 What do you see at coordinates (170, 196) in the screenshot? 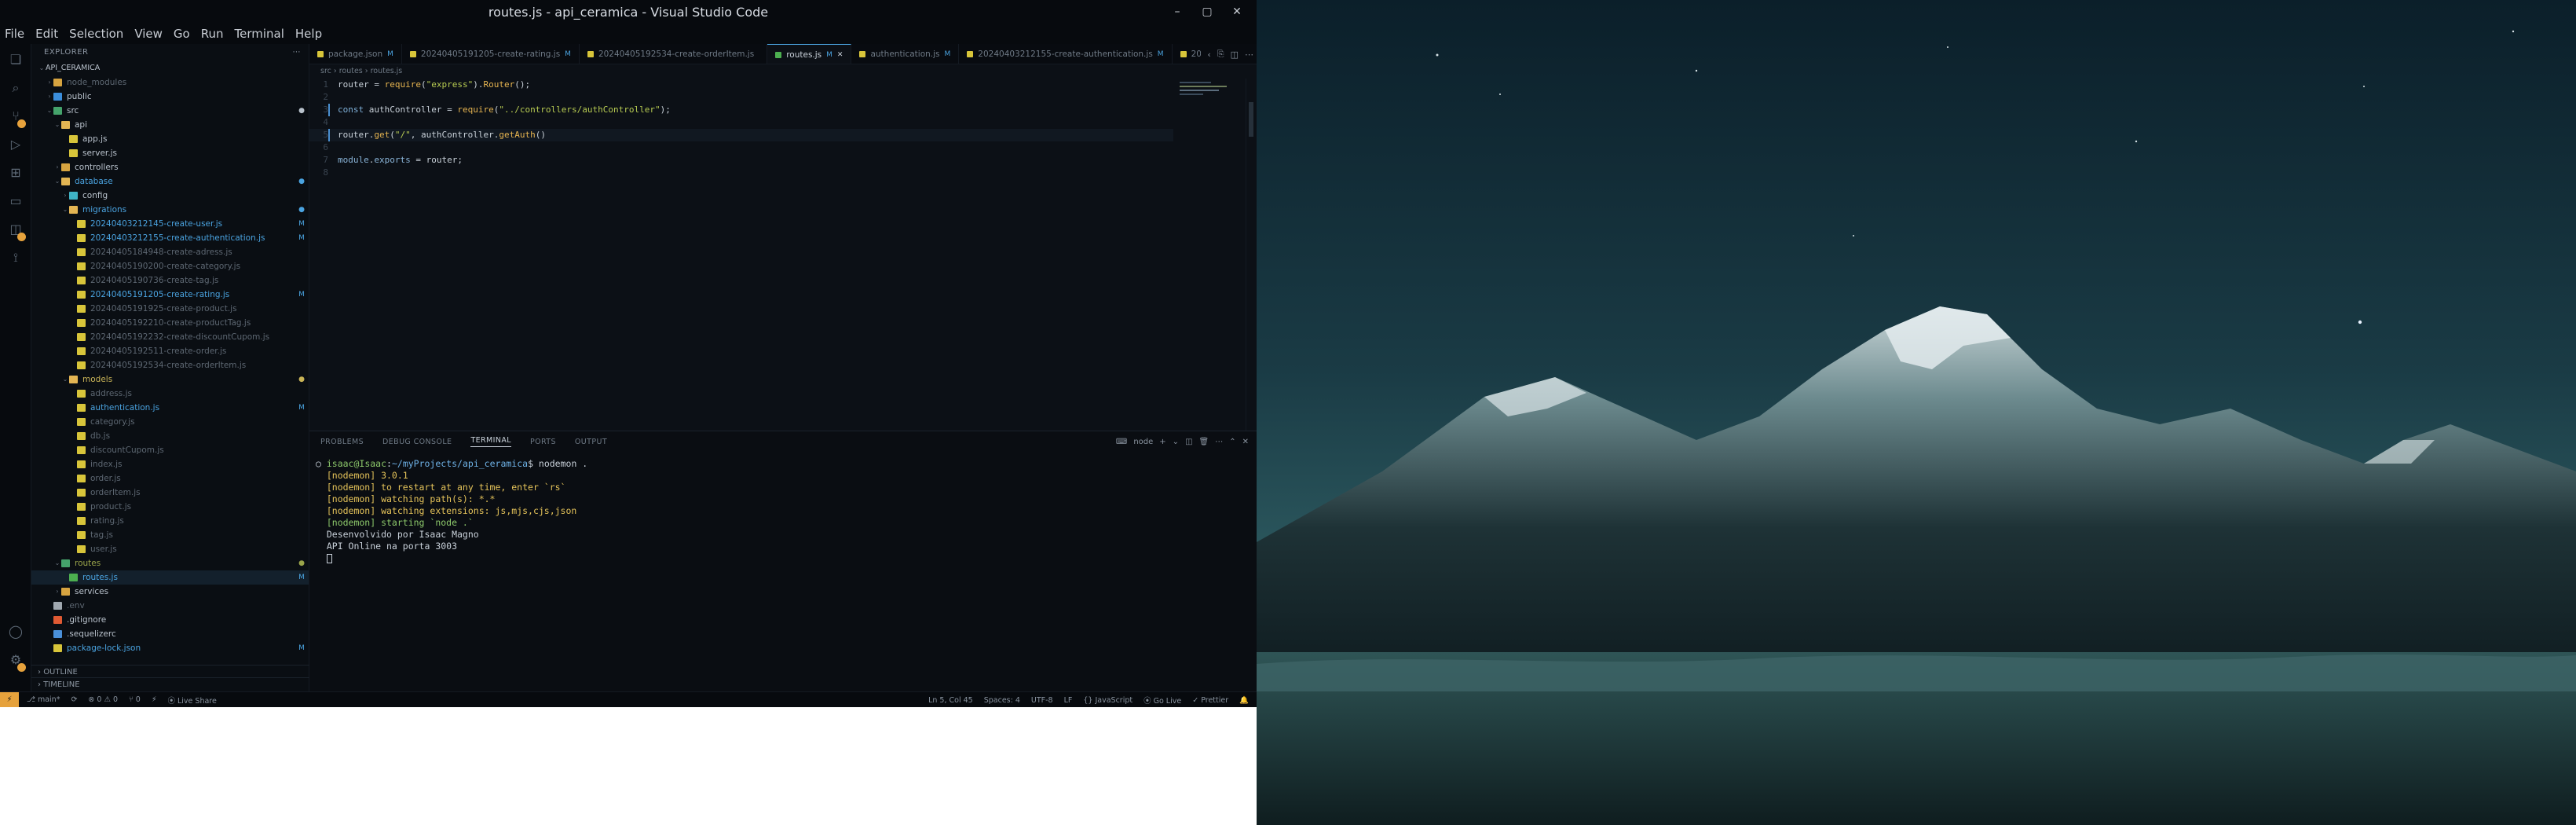
I see `tree-folder: › config` at bounding box center [170, 196].